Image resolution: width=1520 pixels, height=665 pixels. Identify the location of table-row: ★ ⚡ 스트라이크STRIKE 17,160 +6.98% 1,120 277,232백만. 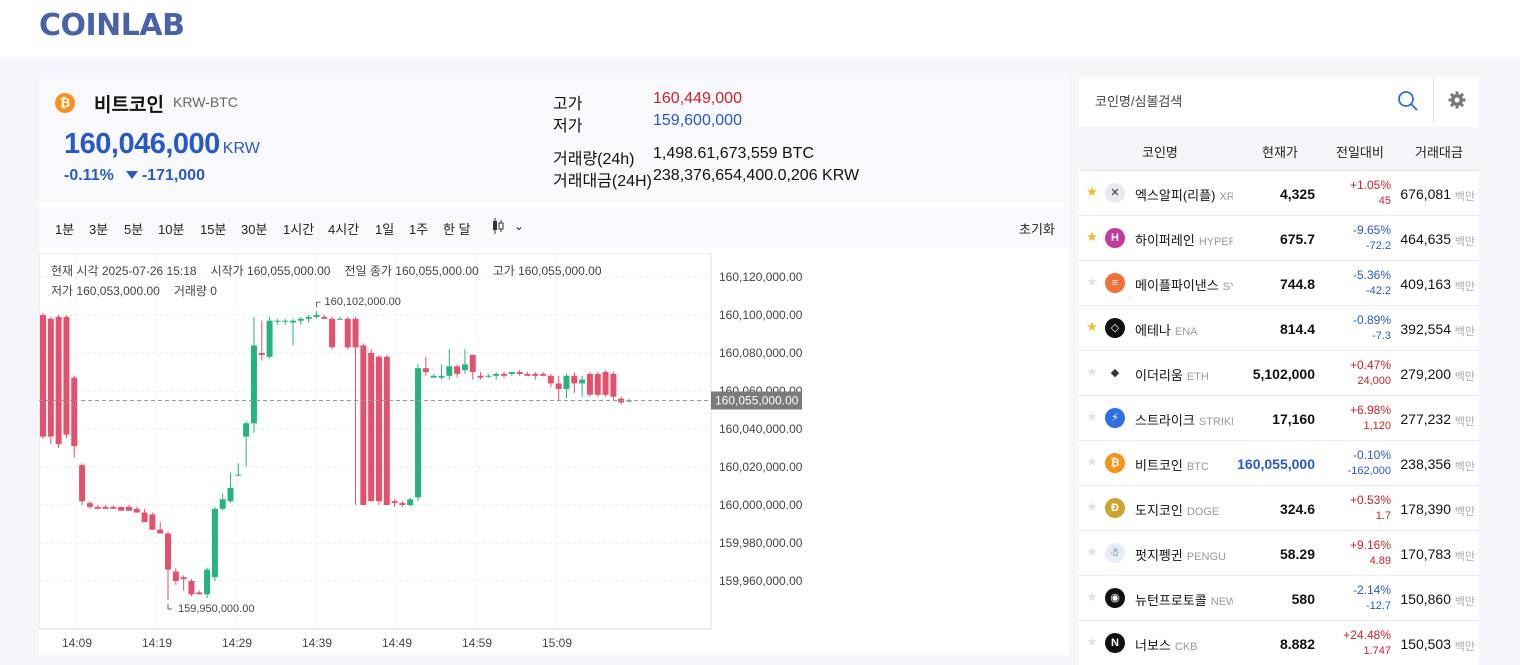
(1279, 418).